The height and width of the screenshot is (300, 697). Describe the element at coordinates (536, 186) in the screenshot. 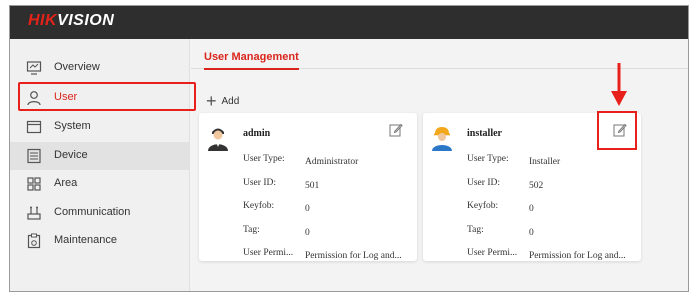

I see `field-value: 502` at that location.